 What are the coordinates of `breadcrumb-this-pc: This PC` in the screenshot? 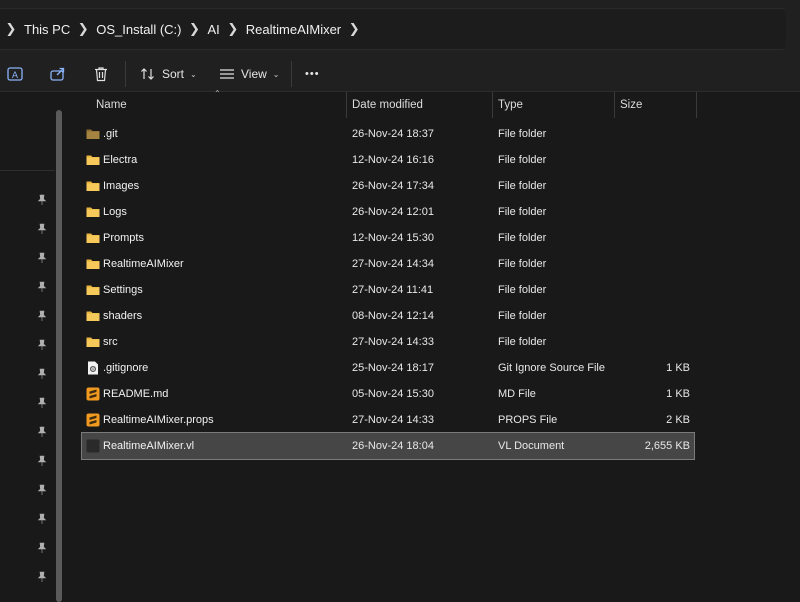 It's located at (47, 29).